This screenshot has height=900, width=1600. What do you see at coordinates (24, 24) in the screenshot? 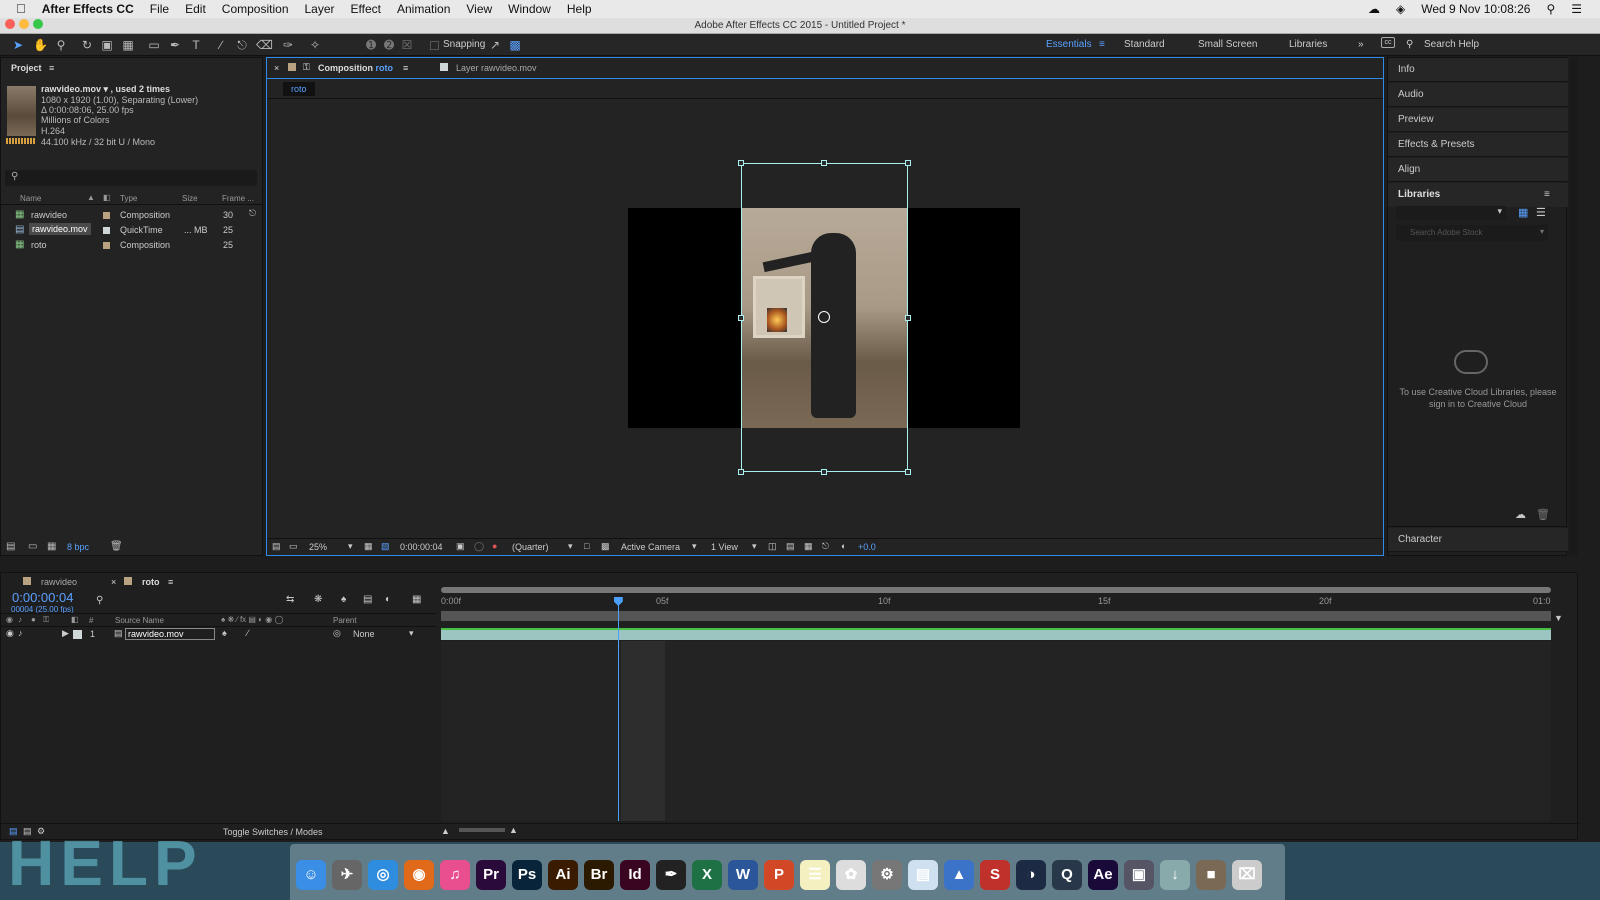
I see `minimize-window-button` at bounding box center [24, 24].